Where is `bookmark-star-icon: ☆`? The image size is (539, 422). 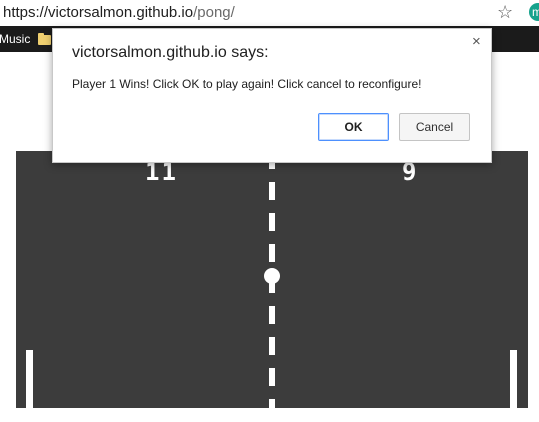
bookmark-star-icon: ☆ is located at coordinates (505, 12).